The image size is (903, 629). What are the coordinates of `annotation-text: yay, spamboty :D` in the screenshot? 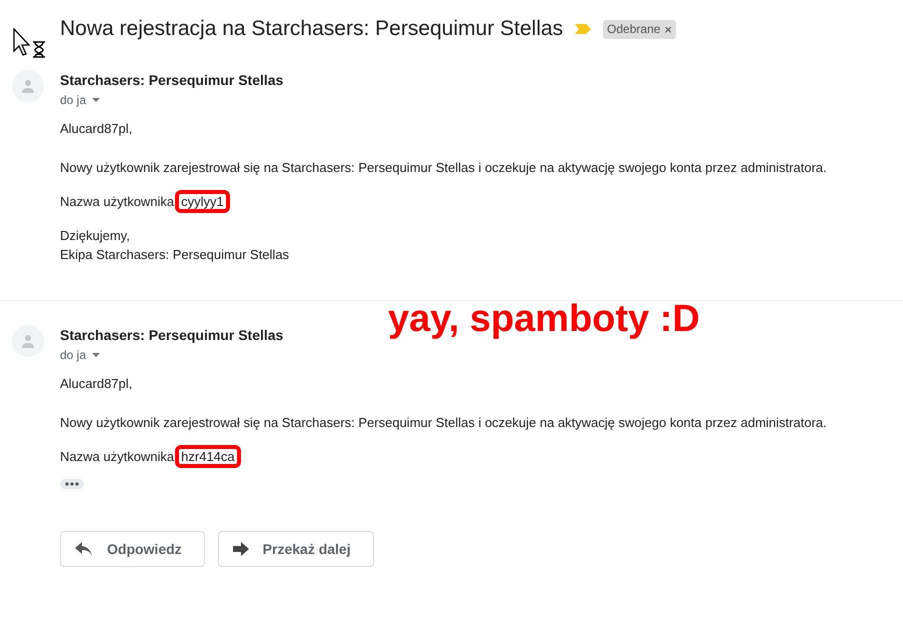 It's located at (544, 319).